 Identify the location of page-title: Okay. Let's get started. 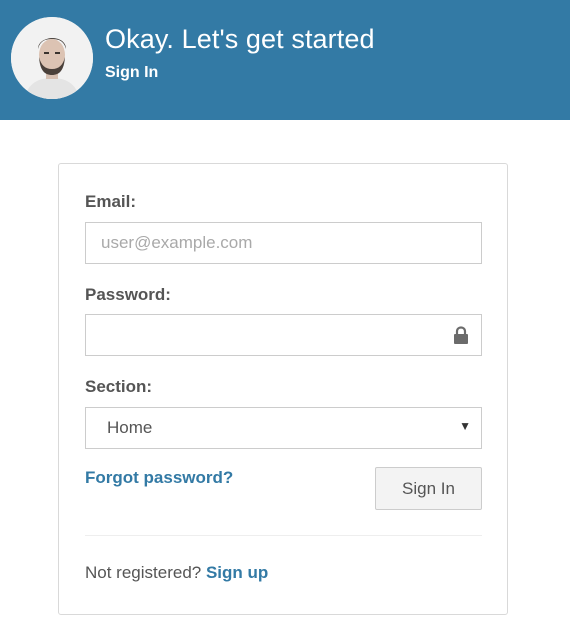
(240, 39).